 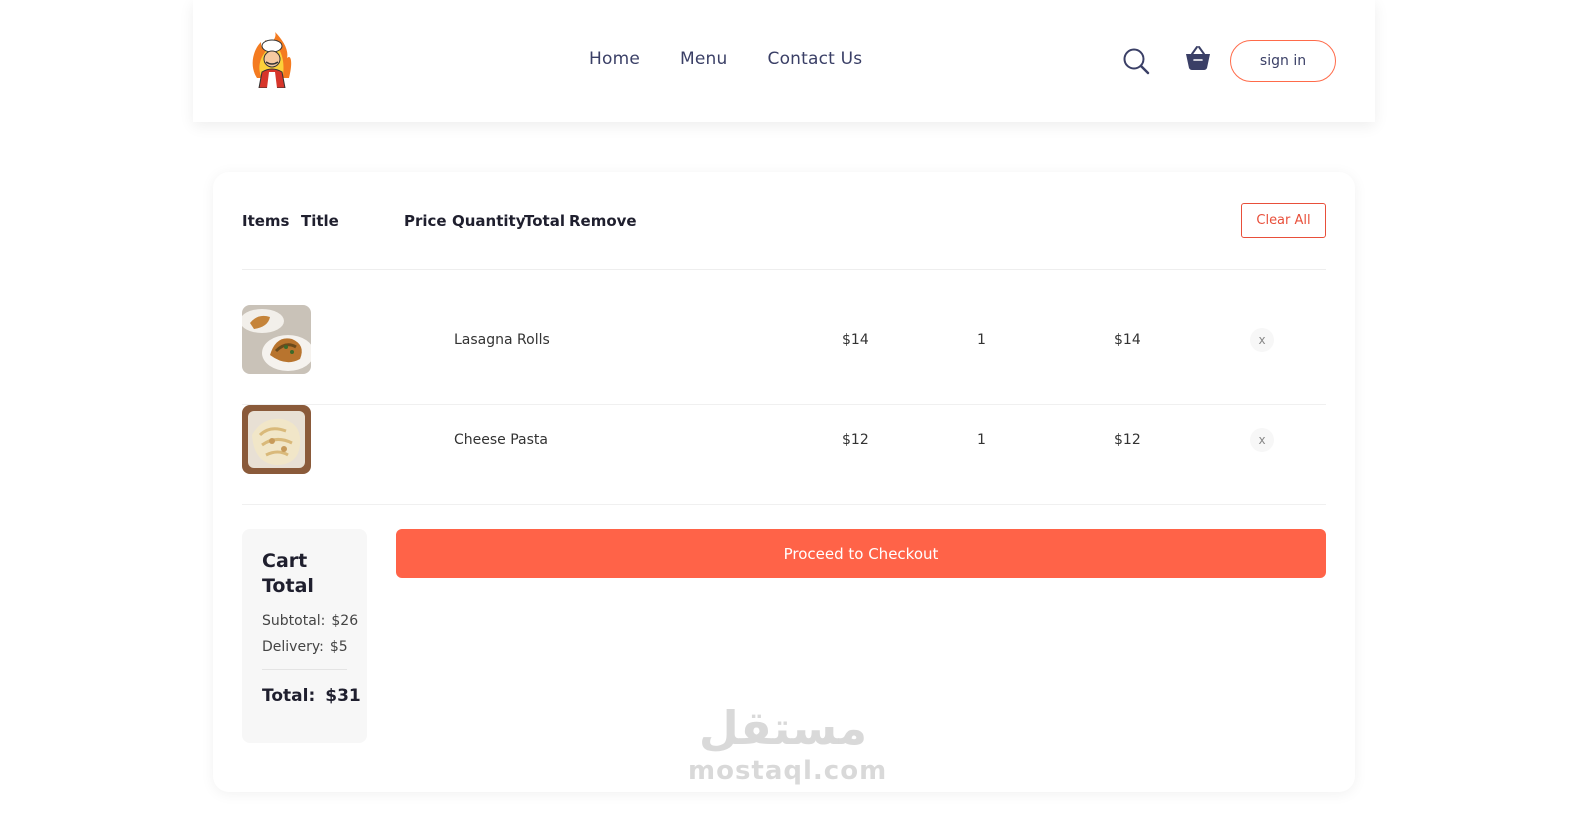 What do you see at coordinates (343, 696) in the screenshot?
I see `total-value: $31` at bounding box center [343, 696].